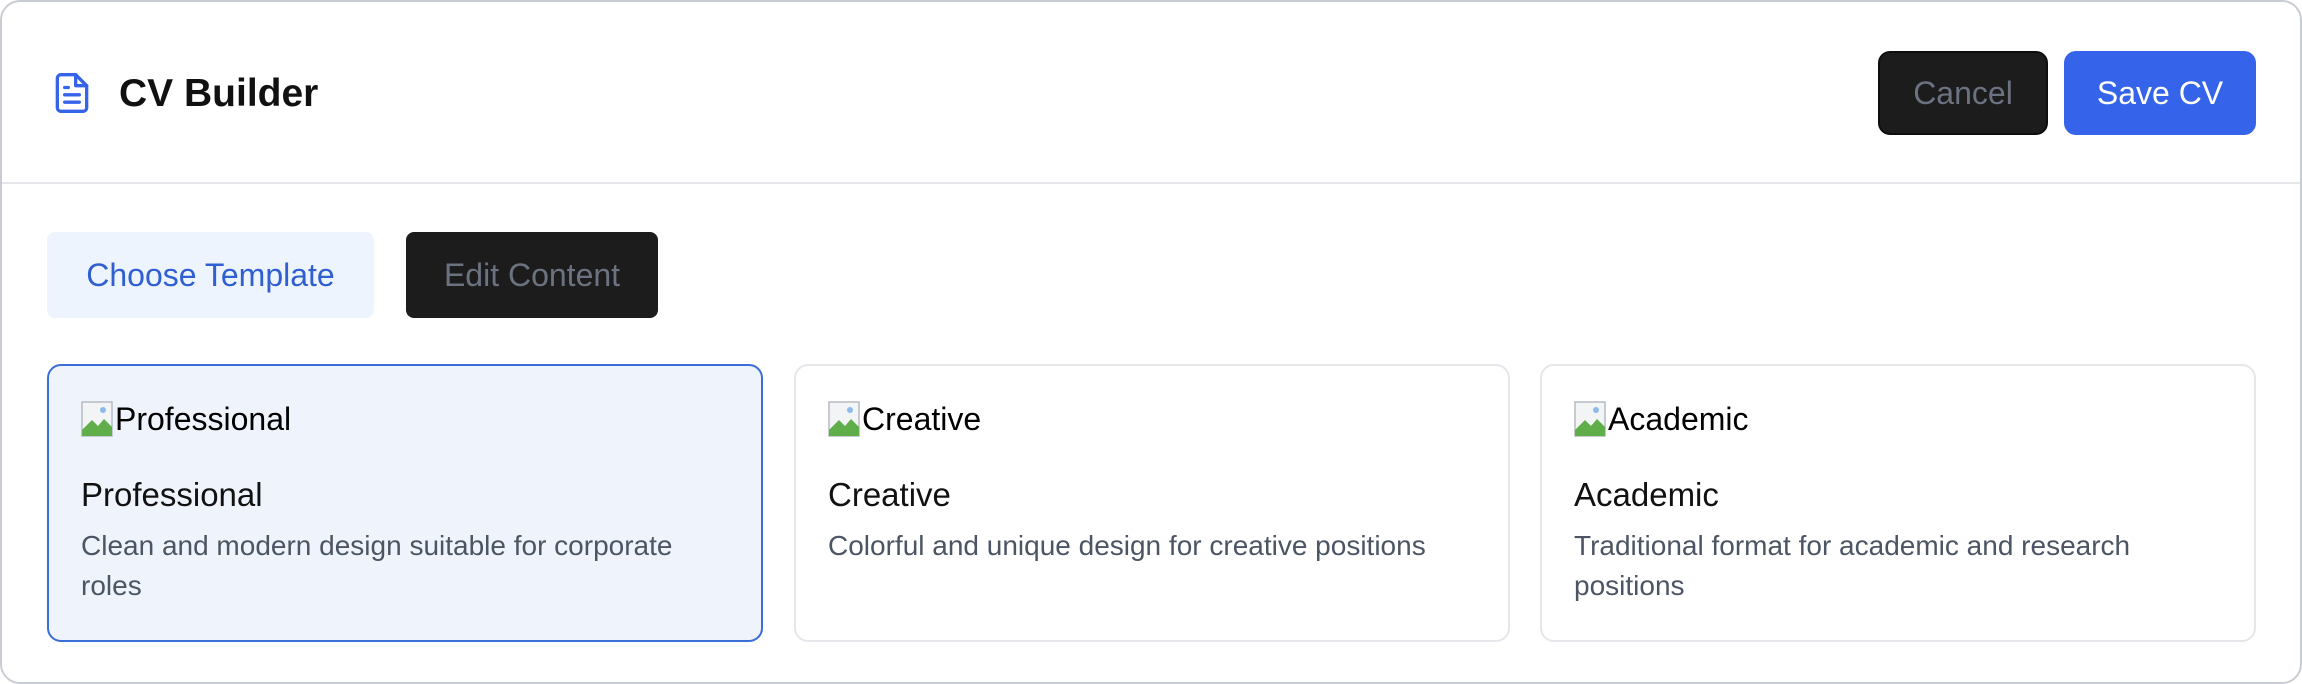 This screenshot has width=2302, height=684. I want to click on image-alt-text: Academic, so click(1678, 419).